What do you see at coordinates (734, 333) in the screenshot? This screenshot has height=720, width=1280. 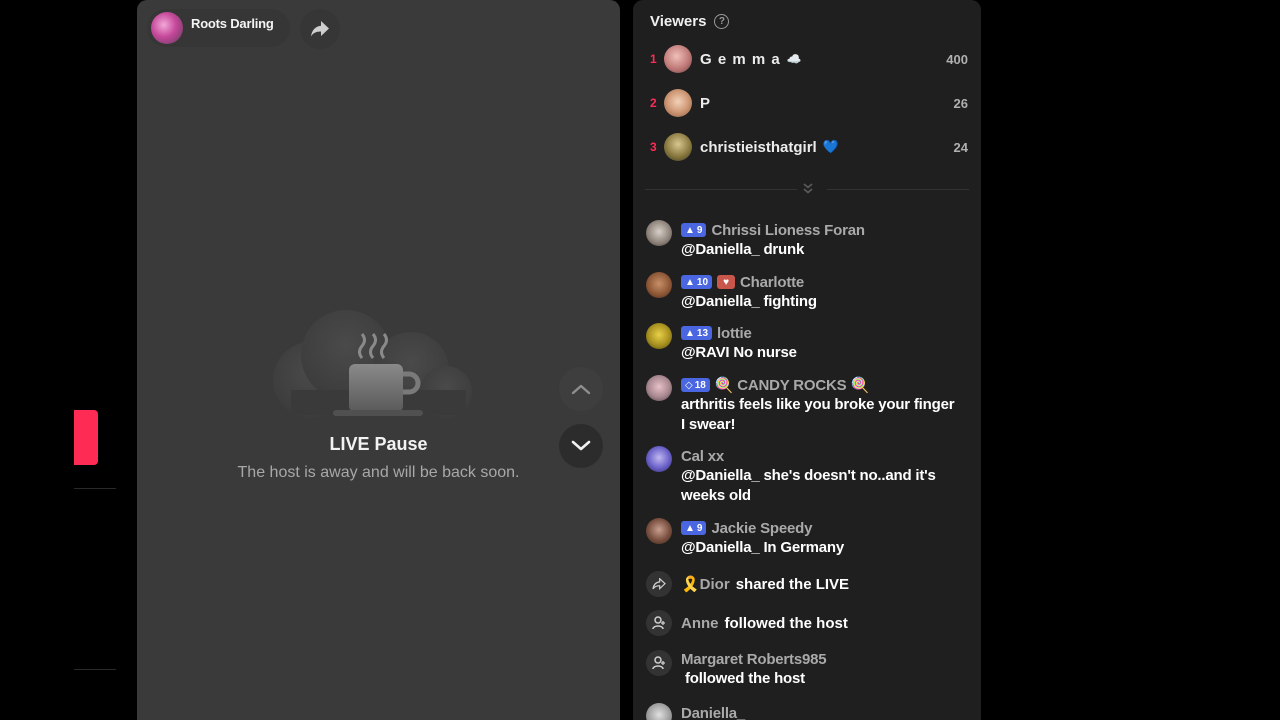 I see `chat-username: lottie` at bounding box center [734, 333].